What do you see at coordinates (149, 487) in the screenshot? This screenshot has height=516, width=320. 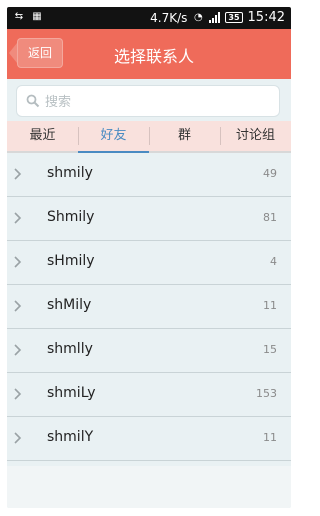 I see `list-bottom-area` at bounding box center [149, 487].